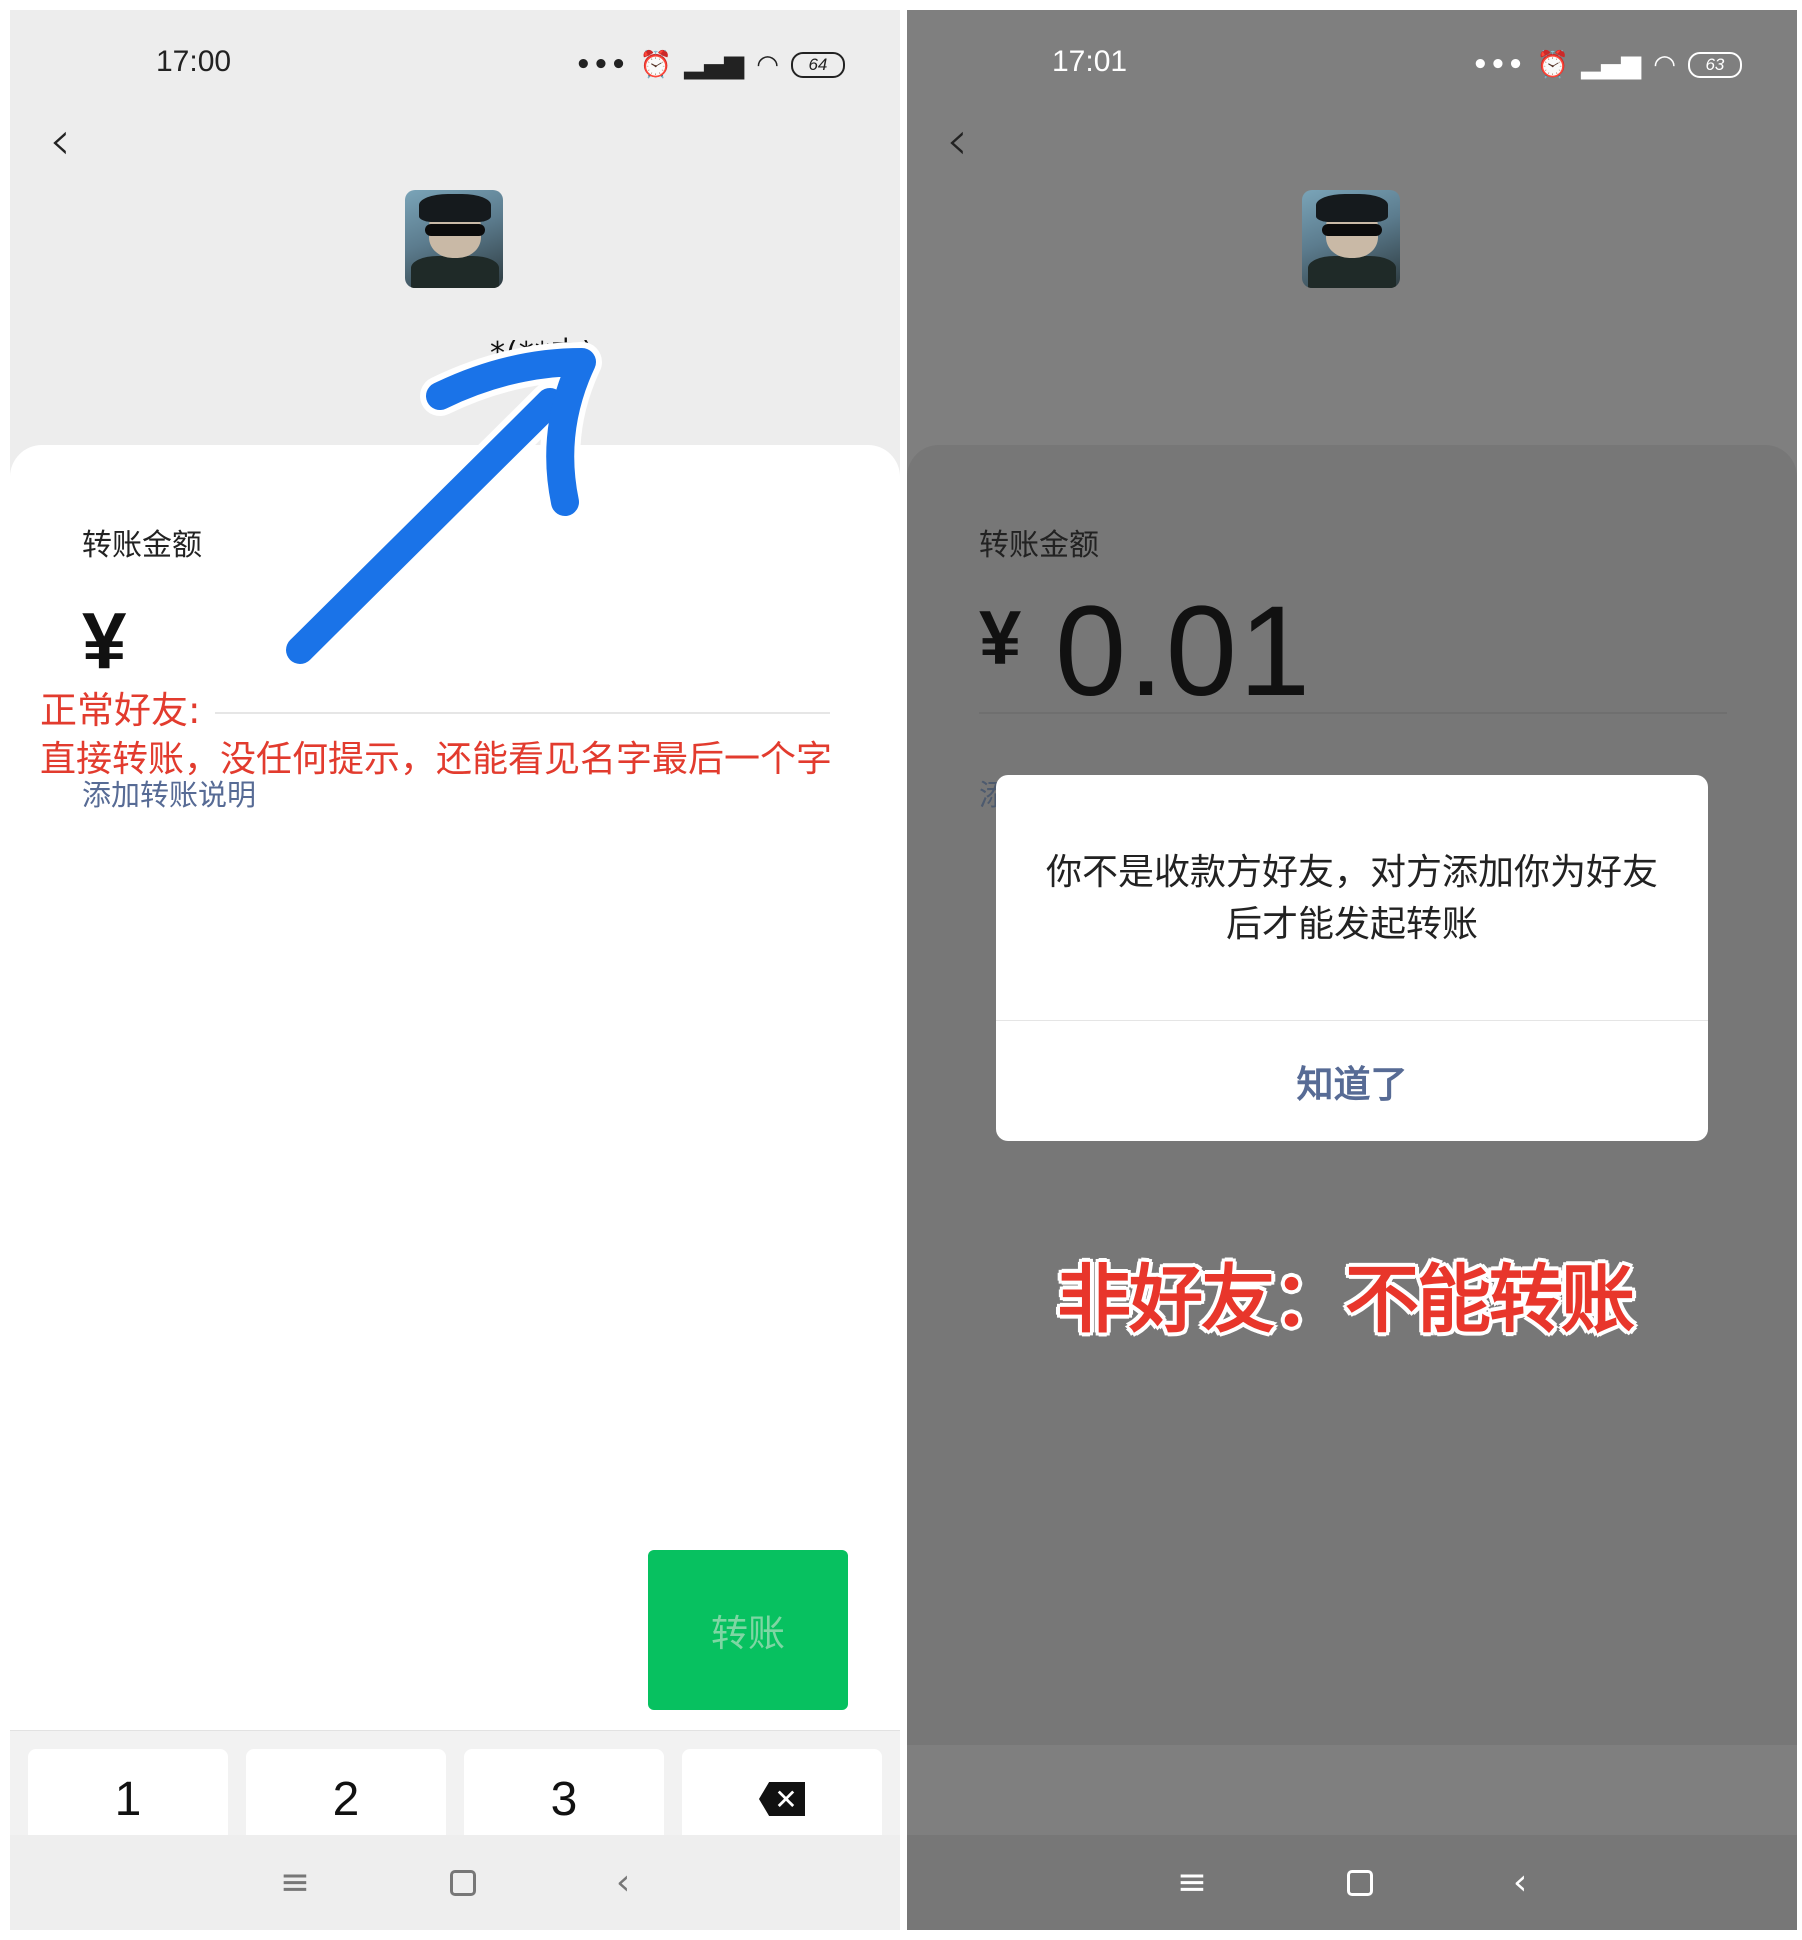 The image size is (1802, 1940). I want to click on delete-key: ✕, so click(782, 1799).